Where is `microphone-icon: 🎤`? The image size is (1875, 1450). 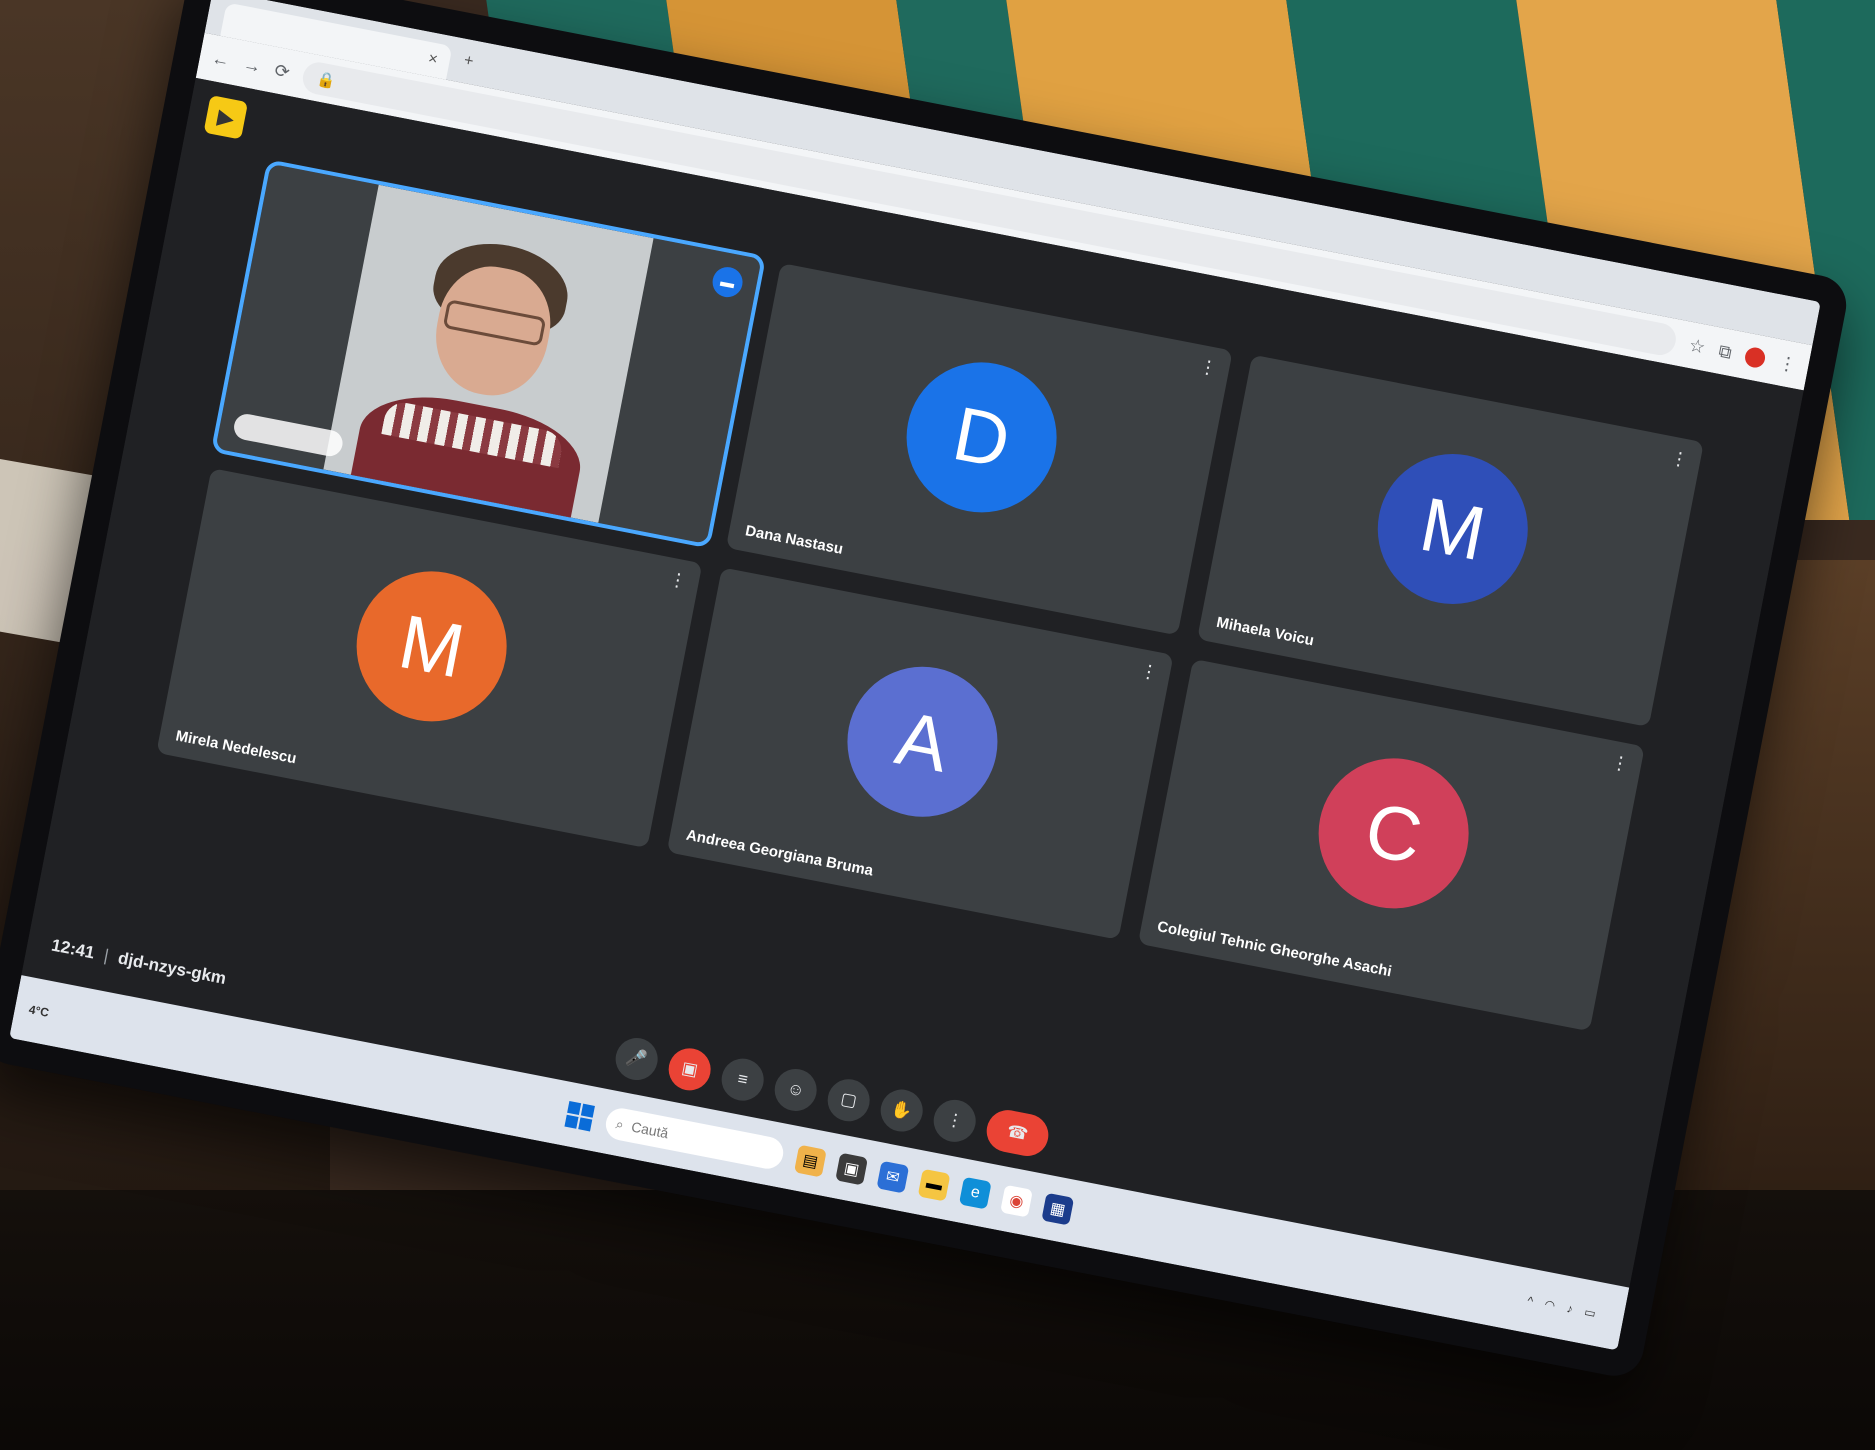
microphone-icon: 🎤 is located at coordinates (637, 1059).